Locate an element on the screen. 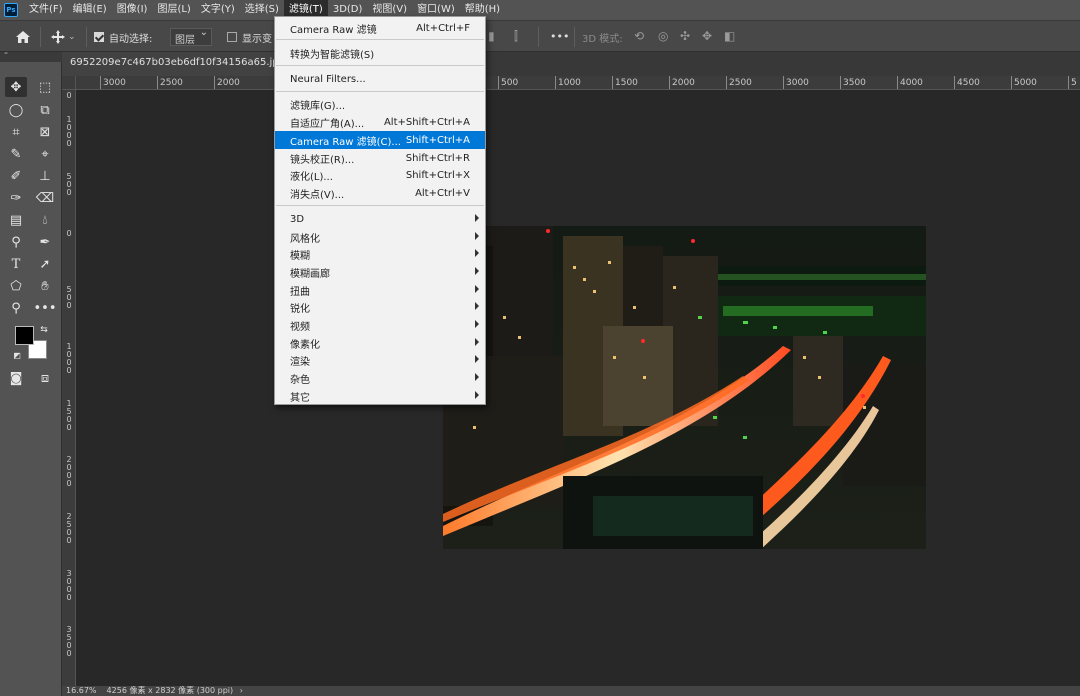 Image resolution: width=1080 pixels, height=696 pixels. swap-colors-icon: ⇆ is located at coordinates (44, 330).